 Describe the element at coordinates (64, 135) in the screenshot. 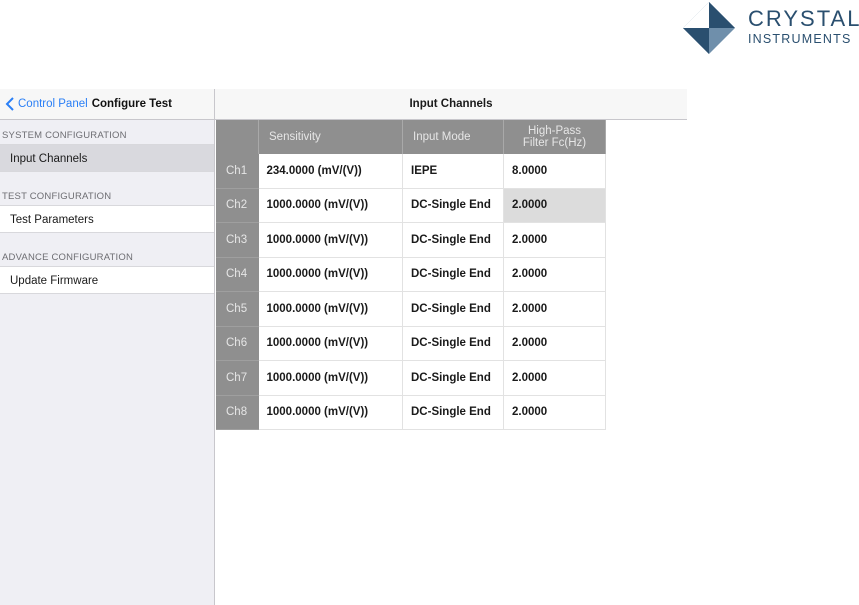

I see `section-label-system: SYSTEM CONFIGURATION` at that location.